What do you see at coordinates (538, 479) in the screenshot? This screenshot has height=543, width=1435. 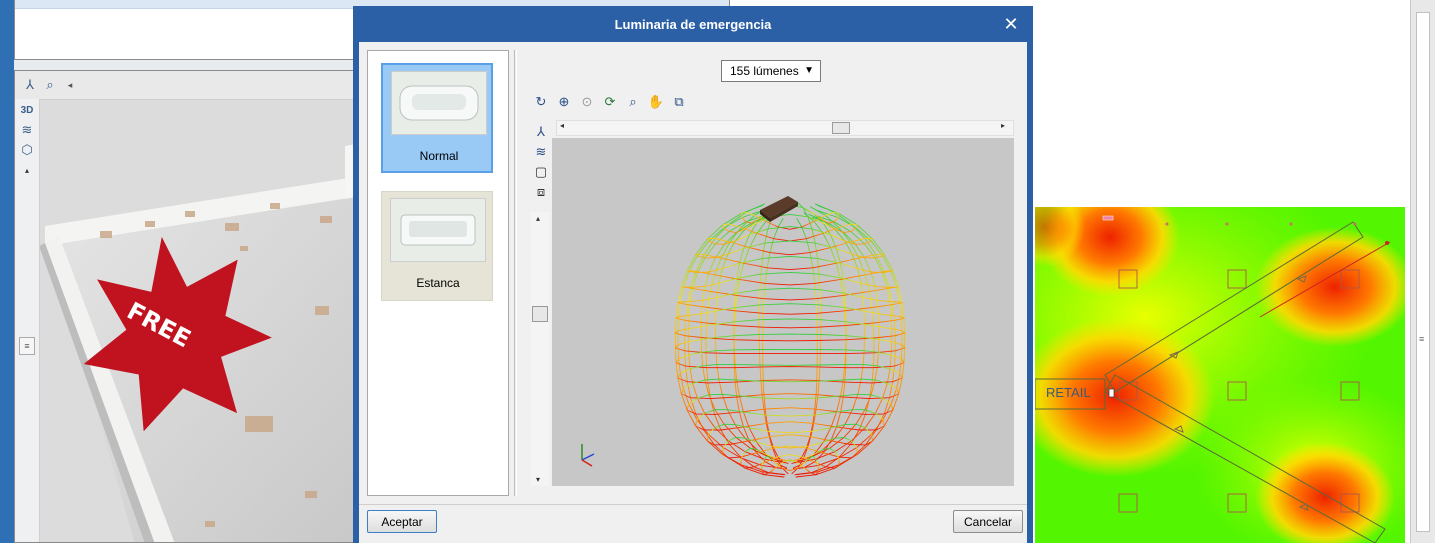 I see `scroll-down-icon: ▾` at bounding box center [538, 479].